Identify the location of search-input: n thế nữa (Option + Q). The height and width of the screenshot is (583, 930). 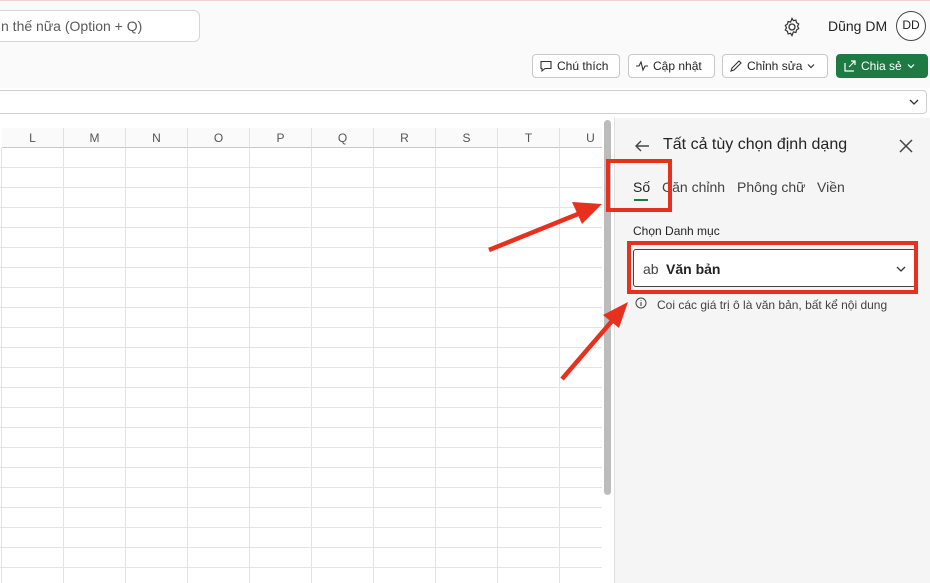
(100, 26).